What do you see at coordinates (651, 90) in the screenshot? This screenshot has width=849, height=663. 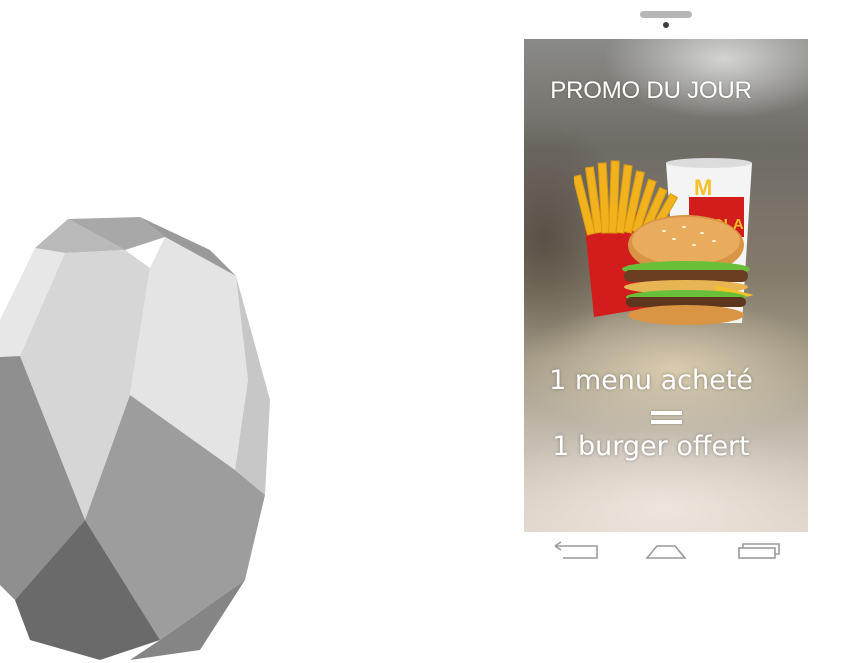 I see `promo-title: PROMO DU JOUR` at bounding box center [651, 90].